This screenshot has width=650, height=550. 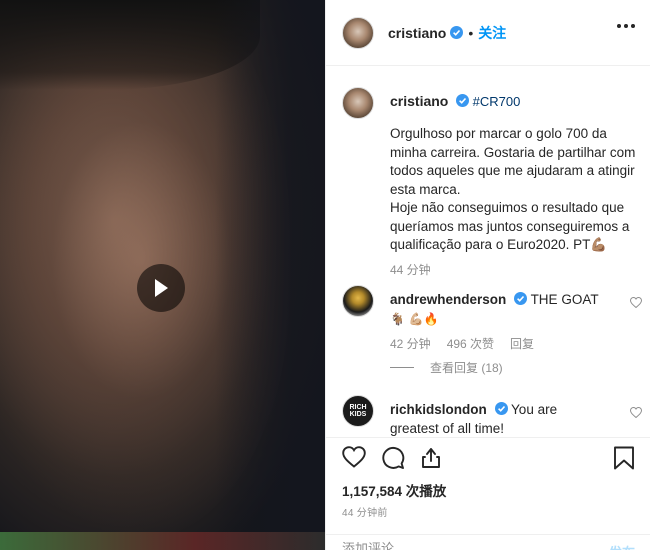 I want to click on action-bar: 1,157,584 次播放 44 分钟前 发布, so click(x=488, y=493).